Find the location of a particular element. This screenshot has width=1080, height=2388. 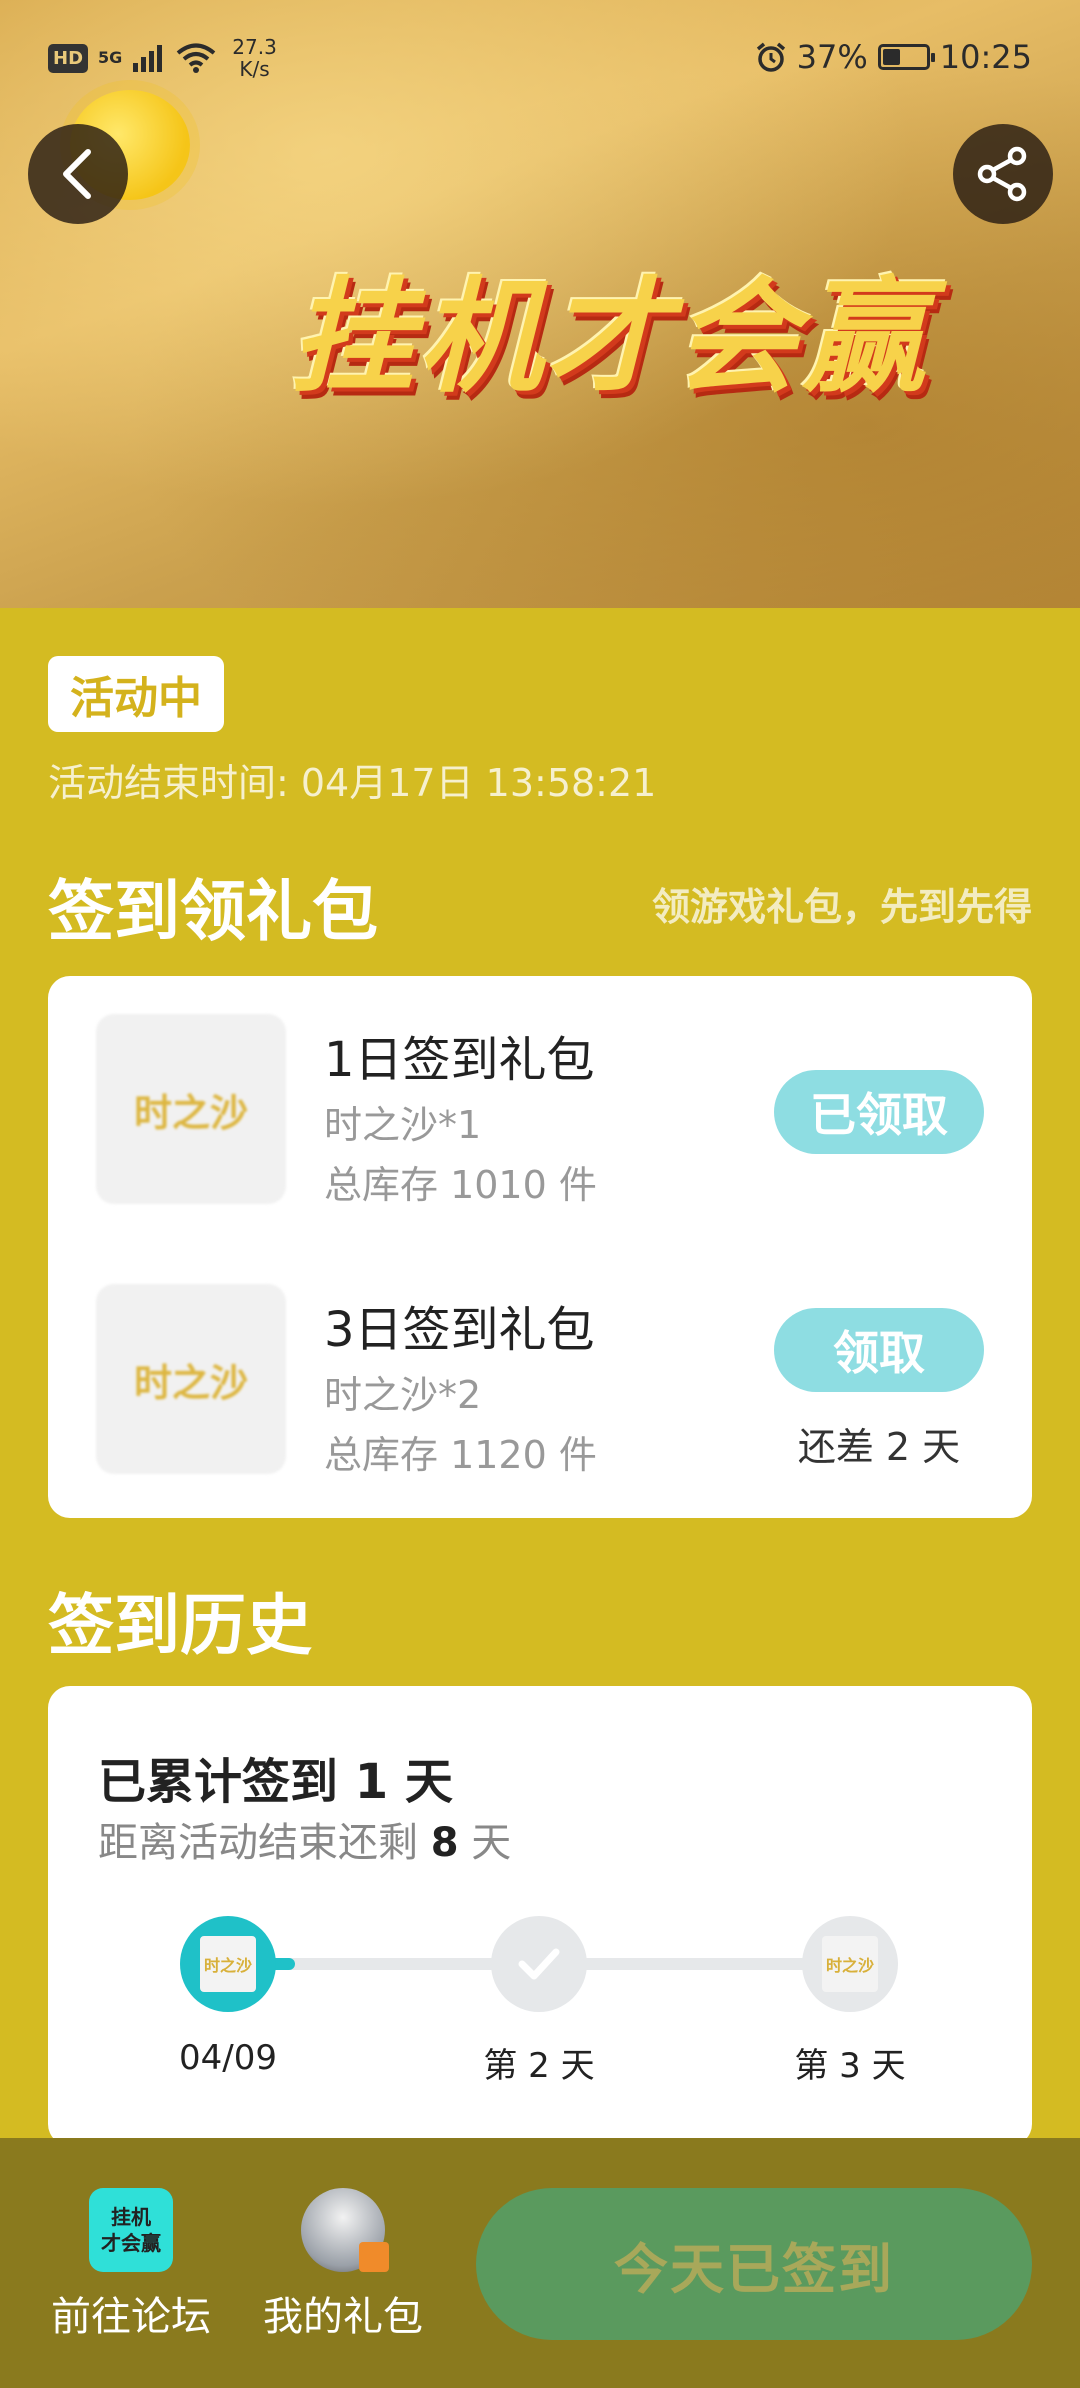

hero-title: 挂机才会赢 is located at coordinates (610, 338).